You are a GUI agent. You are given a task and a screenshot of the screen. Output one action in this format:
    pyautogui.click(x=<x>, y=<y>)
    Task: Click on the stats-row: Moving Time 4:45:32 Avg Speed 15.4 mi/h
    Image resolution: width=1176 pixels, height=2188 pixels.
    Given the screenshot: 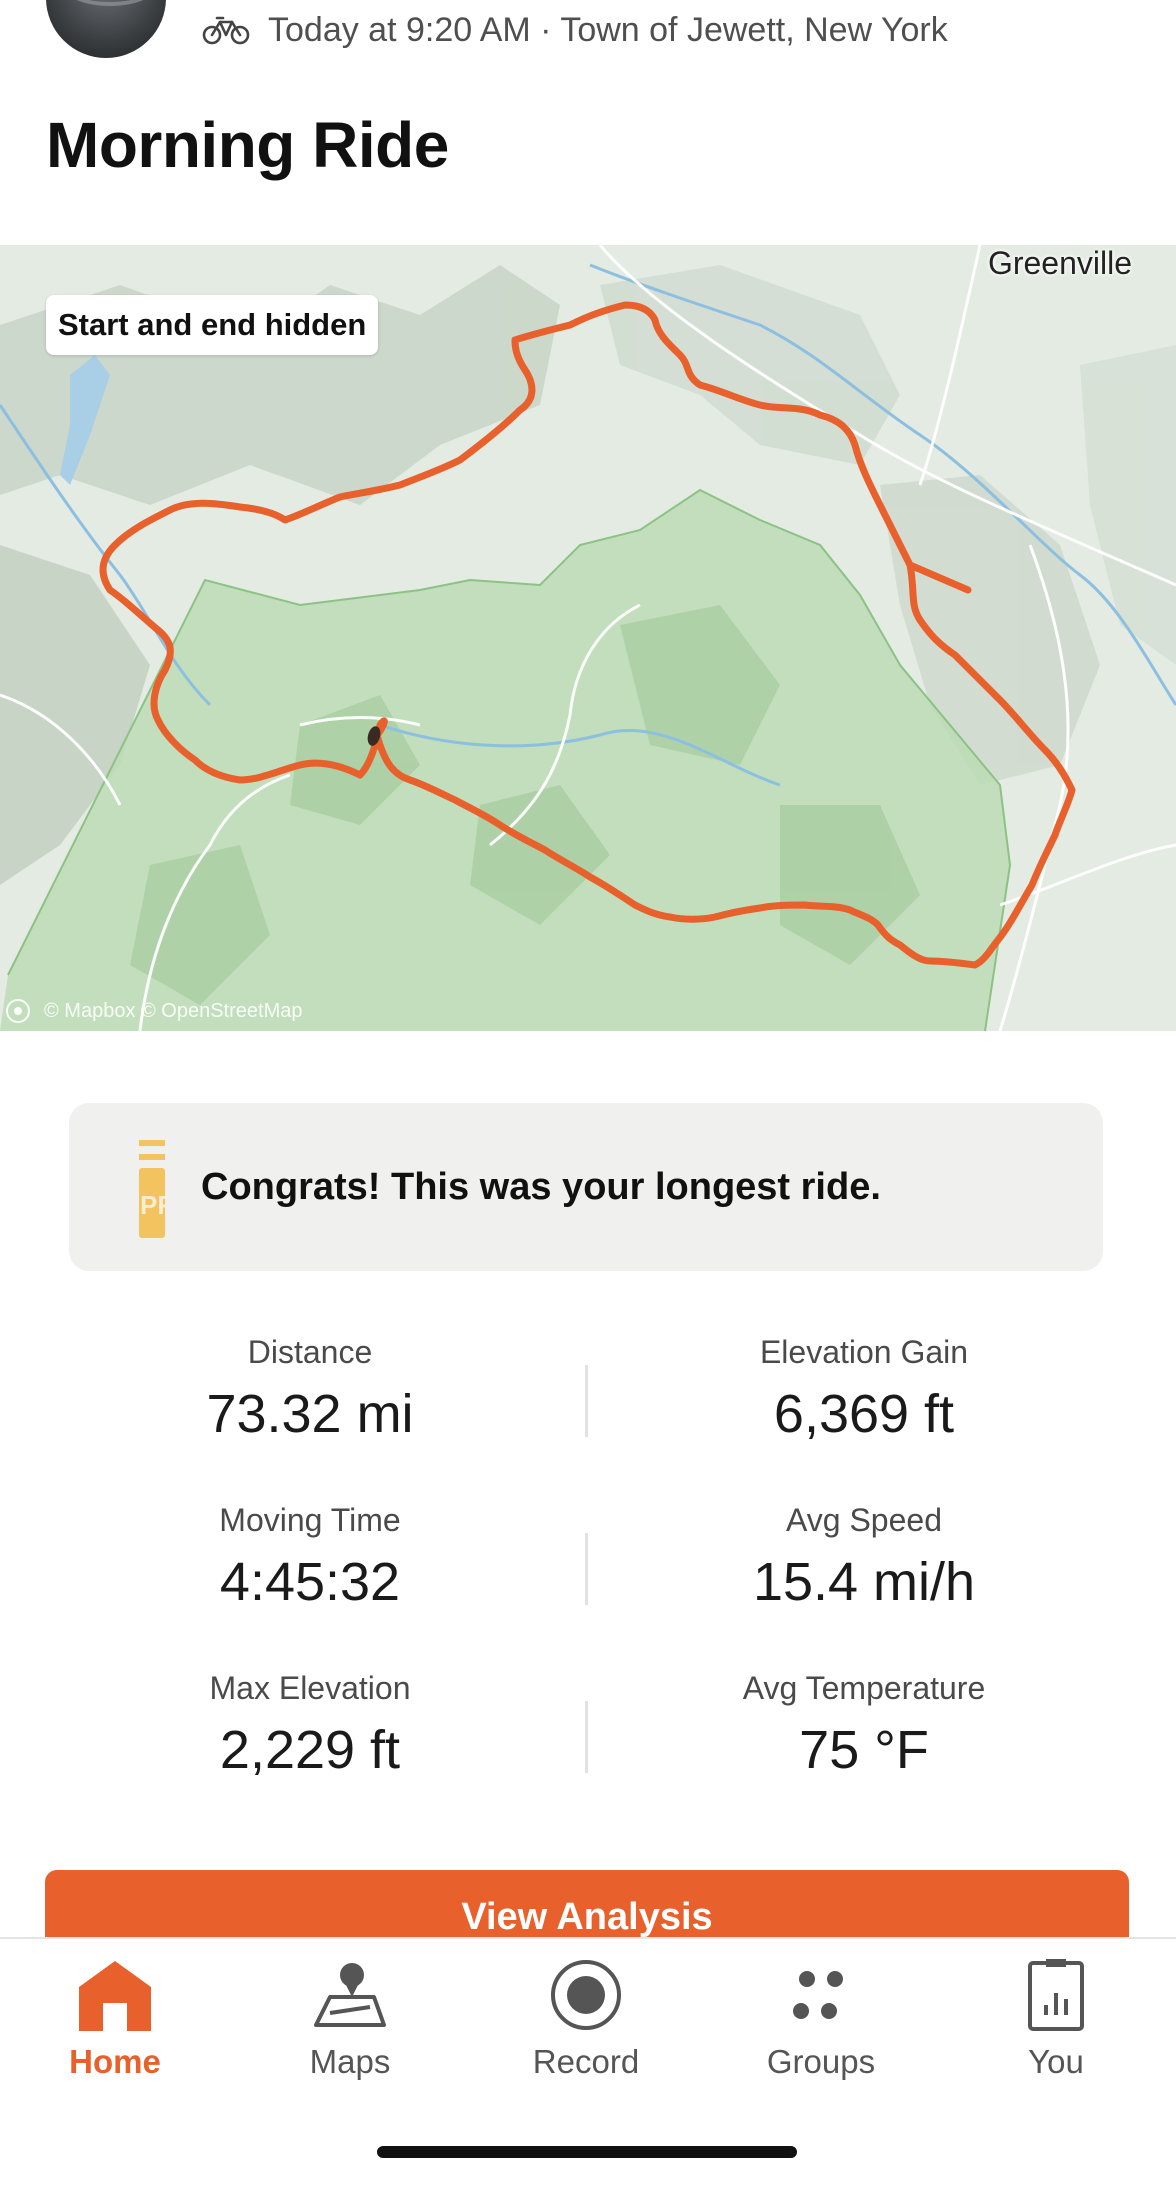 What is the action you would take?
    pyautogui.click(x=588, y=1573)
    